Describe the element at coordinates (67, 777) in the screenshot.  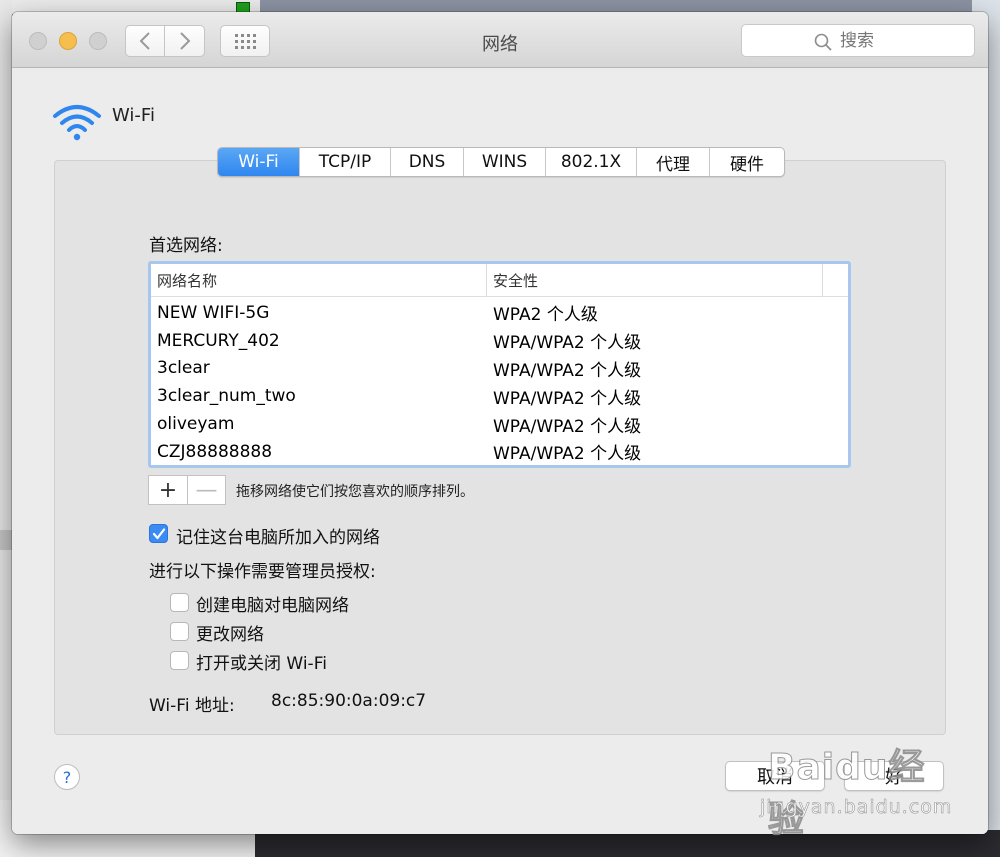
I see `help-button: ?` at that location.